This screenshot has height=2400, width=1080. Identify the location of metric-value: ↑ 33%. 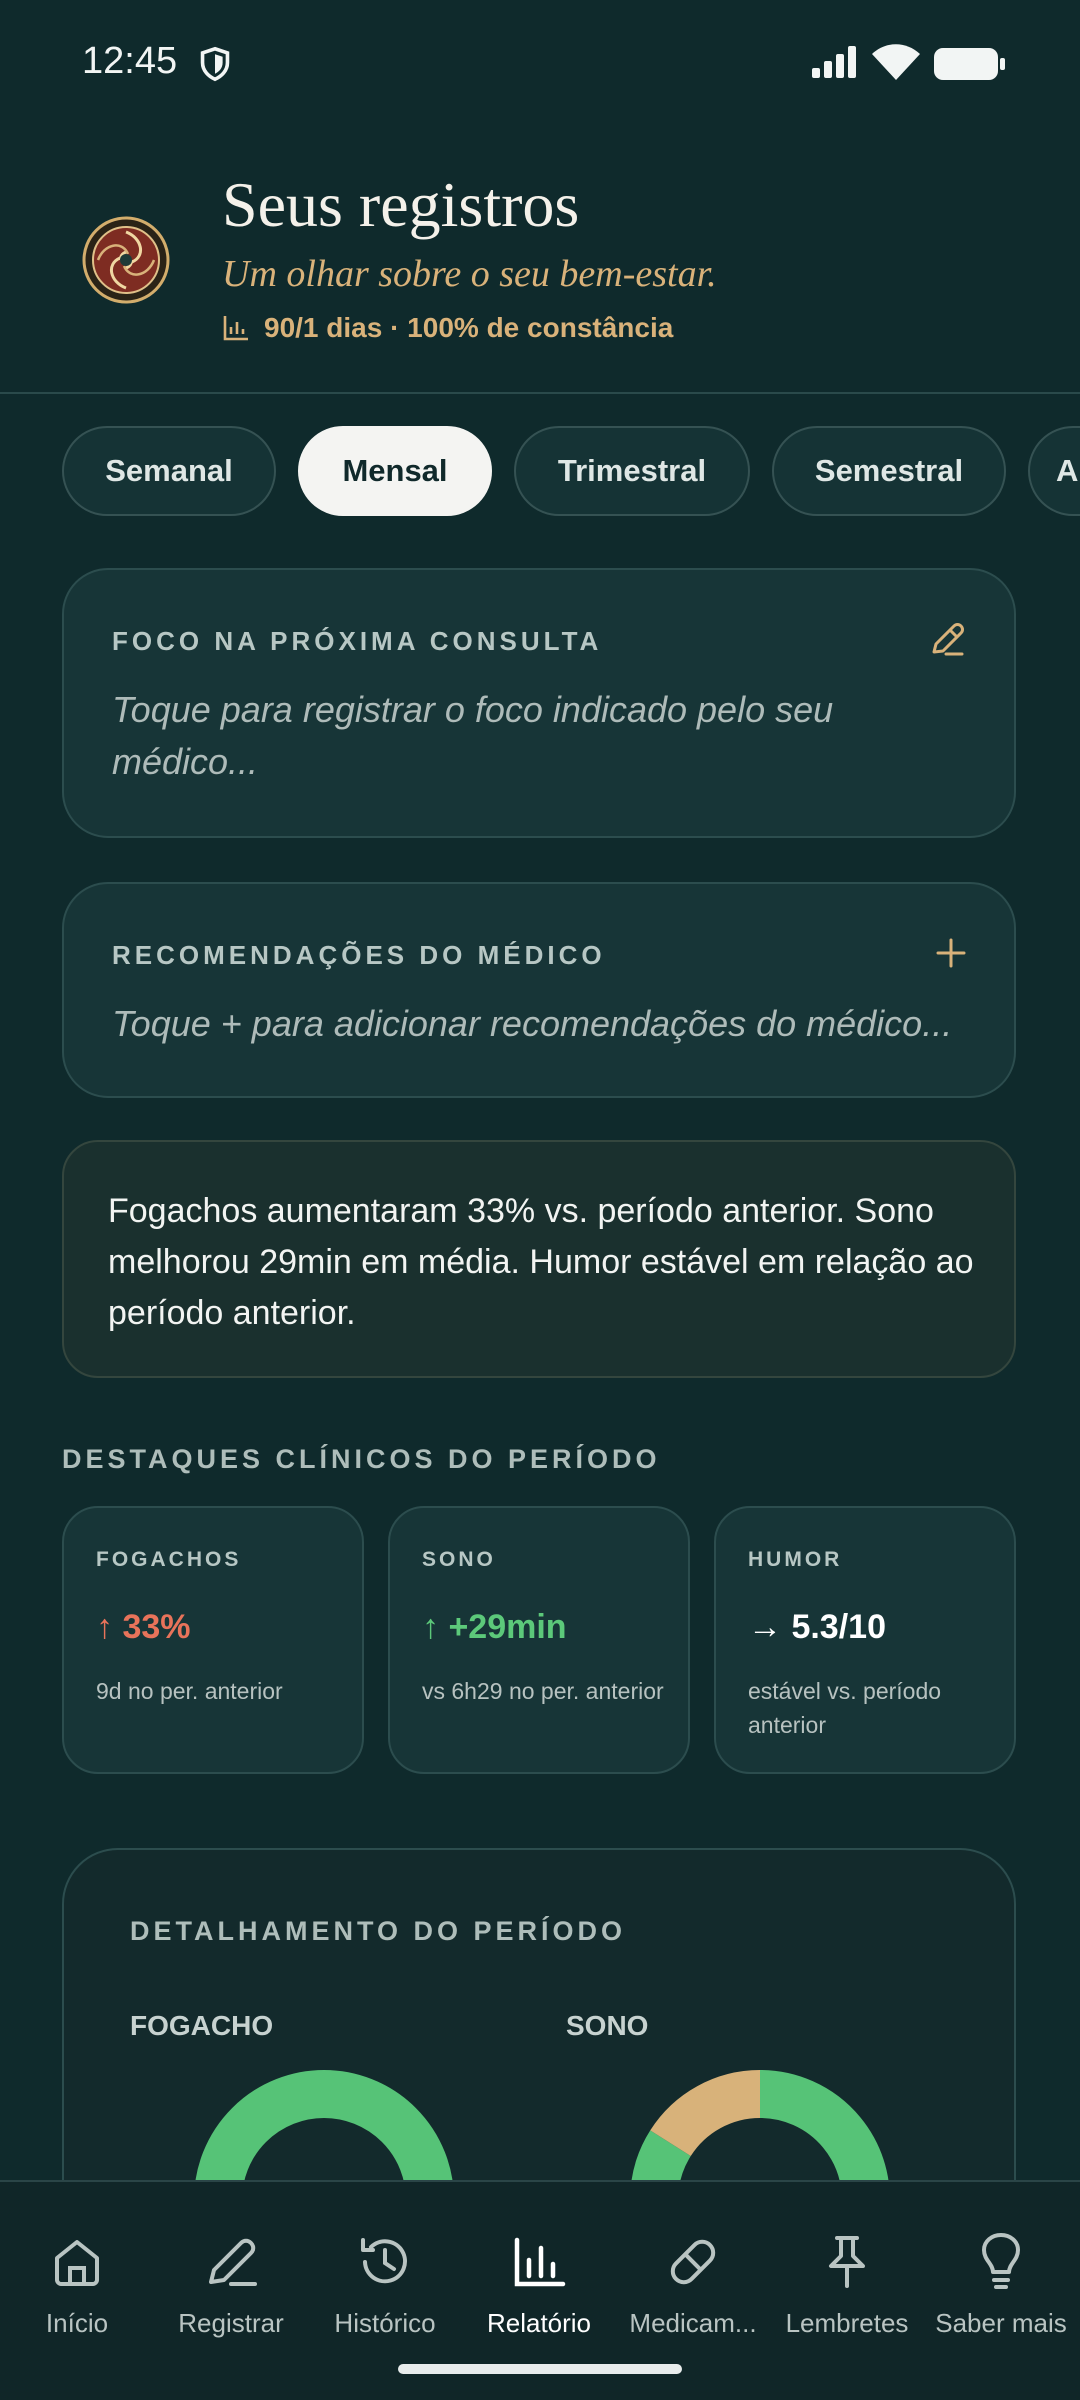
(143, 1627).